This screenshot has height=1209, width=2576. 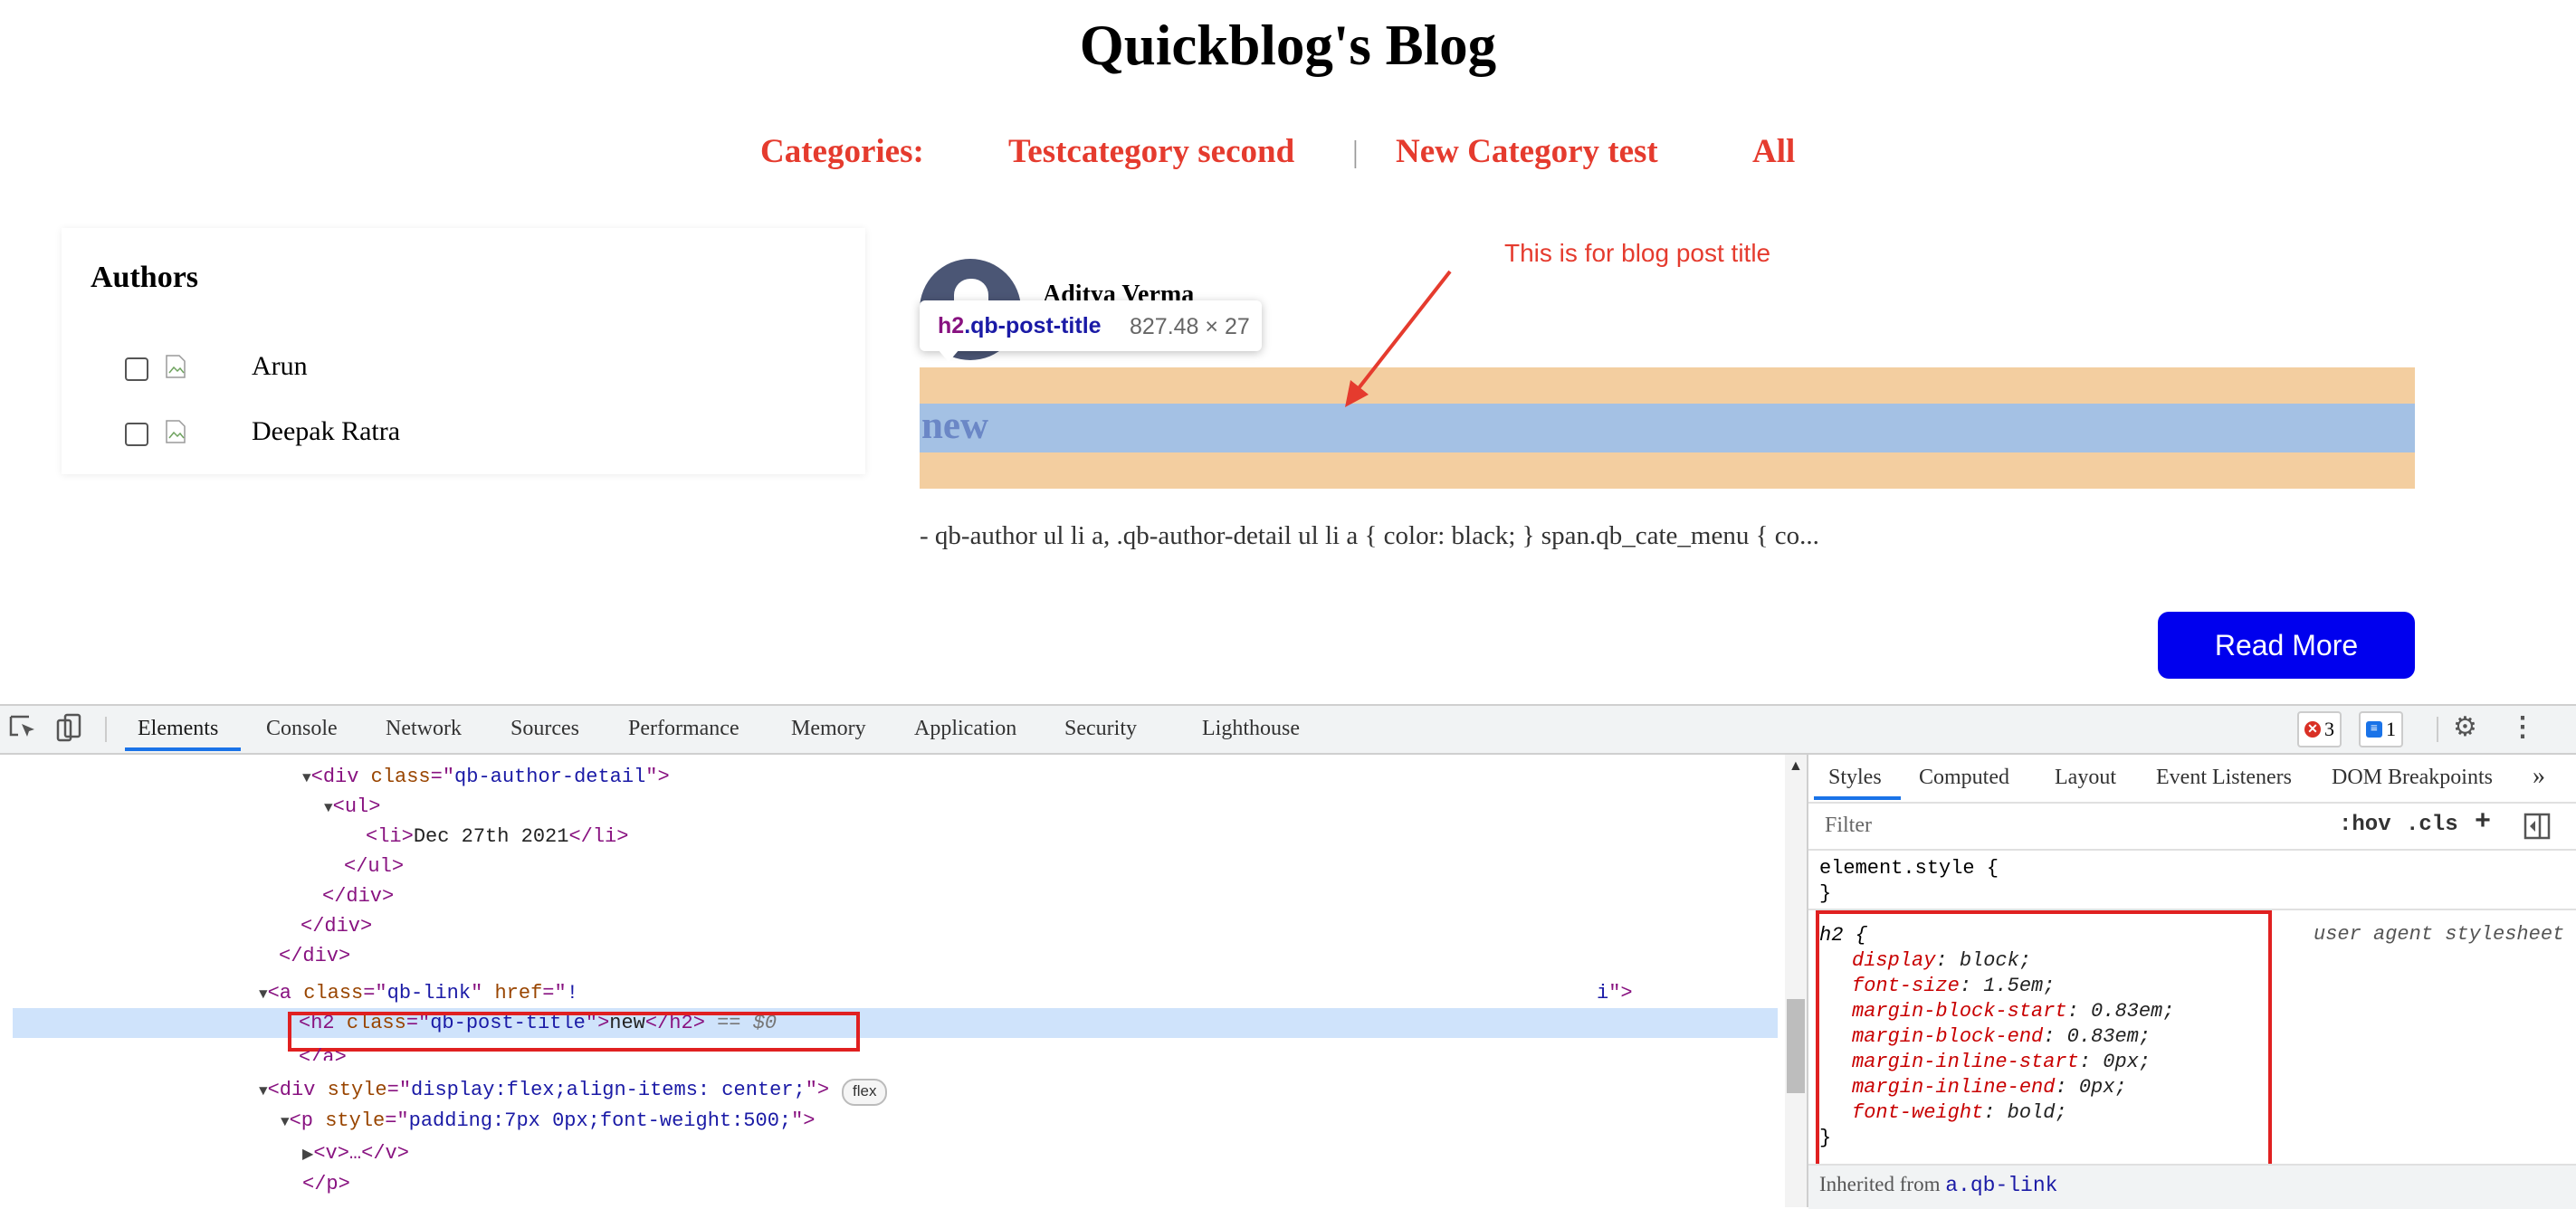 What do you see at coordinates (1251, 729) in the screenshot?
I see `devtools-tab-lighthouse: Lighthouse` at bounding box center [1251, 729].